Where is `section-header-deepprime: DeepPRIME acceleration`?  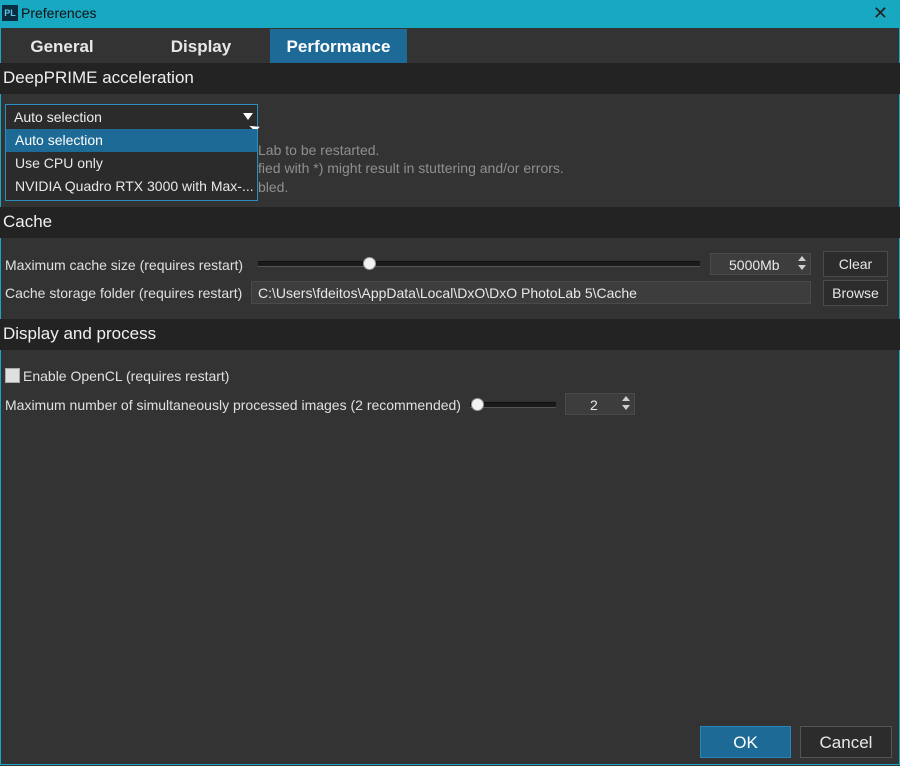 section-header-deepprime: DeepPRIME acceleration is located at coordinates (450, 78).